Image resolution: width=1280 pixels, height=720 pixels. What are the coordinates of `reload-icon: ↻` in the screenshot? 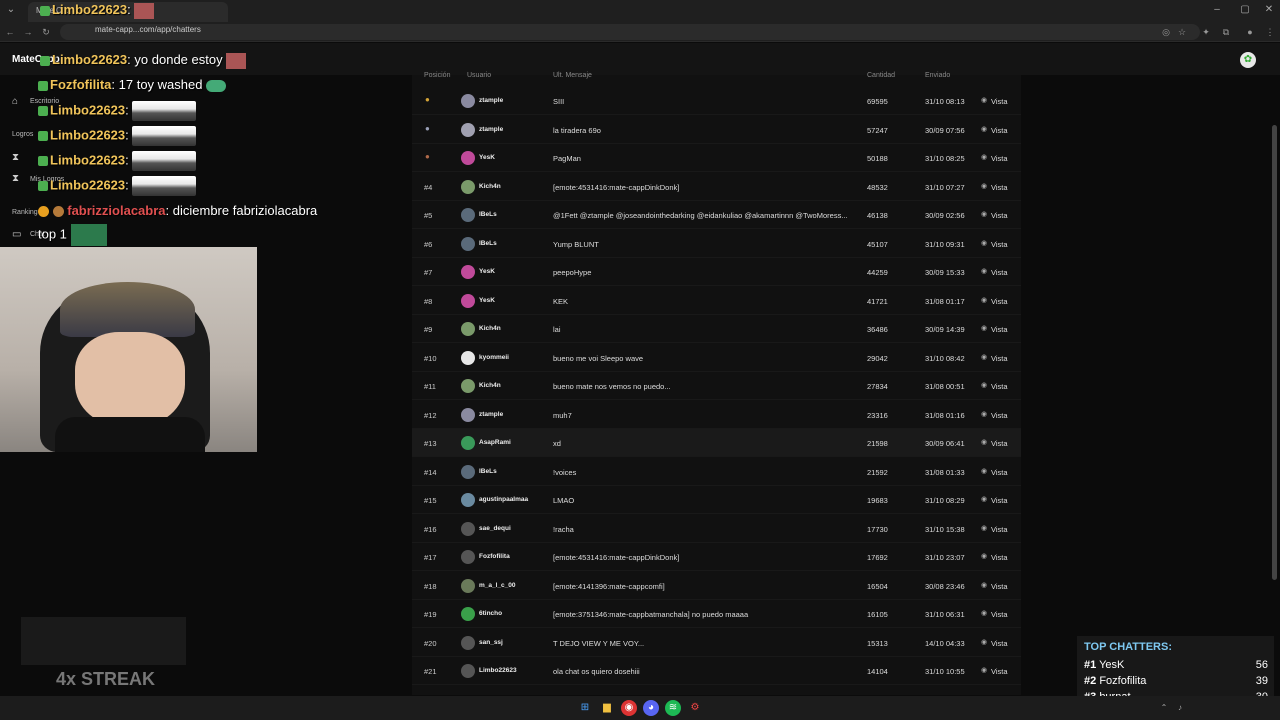 It's located at (46, 32).